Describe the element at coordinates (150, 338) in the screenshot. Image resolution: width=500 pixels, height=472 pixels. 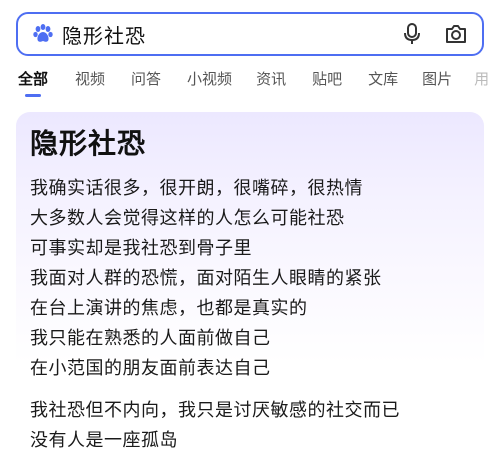
I see `text-line: 我只能在熟悉的人面前做自己` at that location.